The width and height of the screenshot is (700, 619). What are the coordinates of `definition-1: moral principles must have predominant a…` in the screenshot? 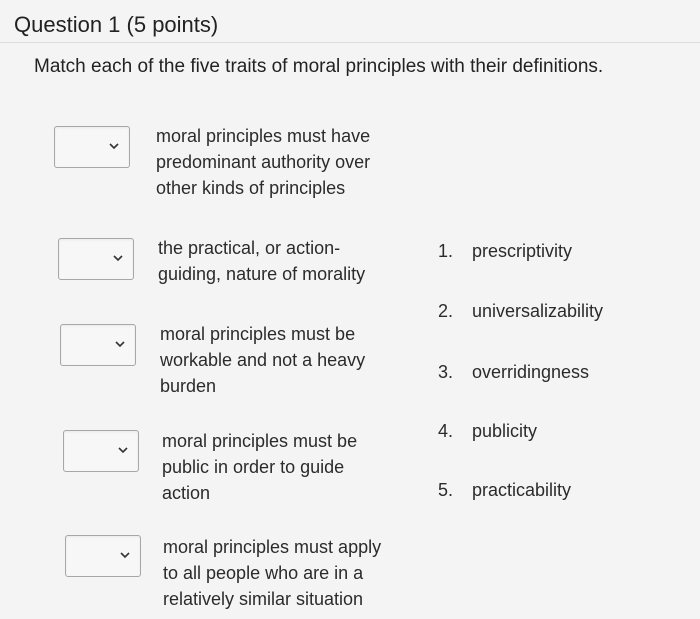 It's located at (263, 162).